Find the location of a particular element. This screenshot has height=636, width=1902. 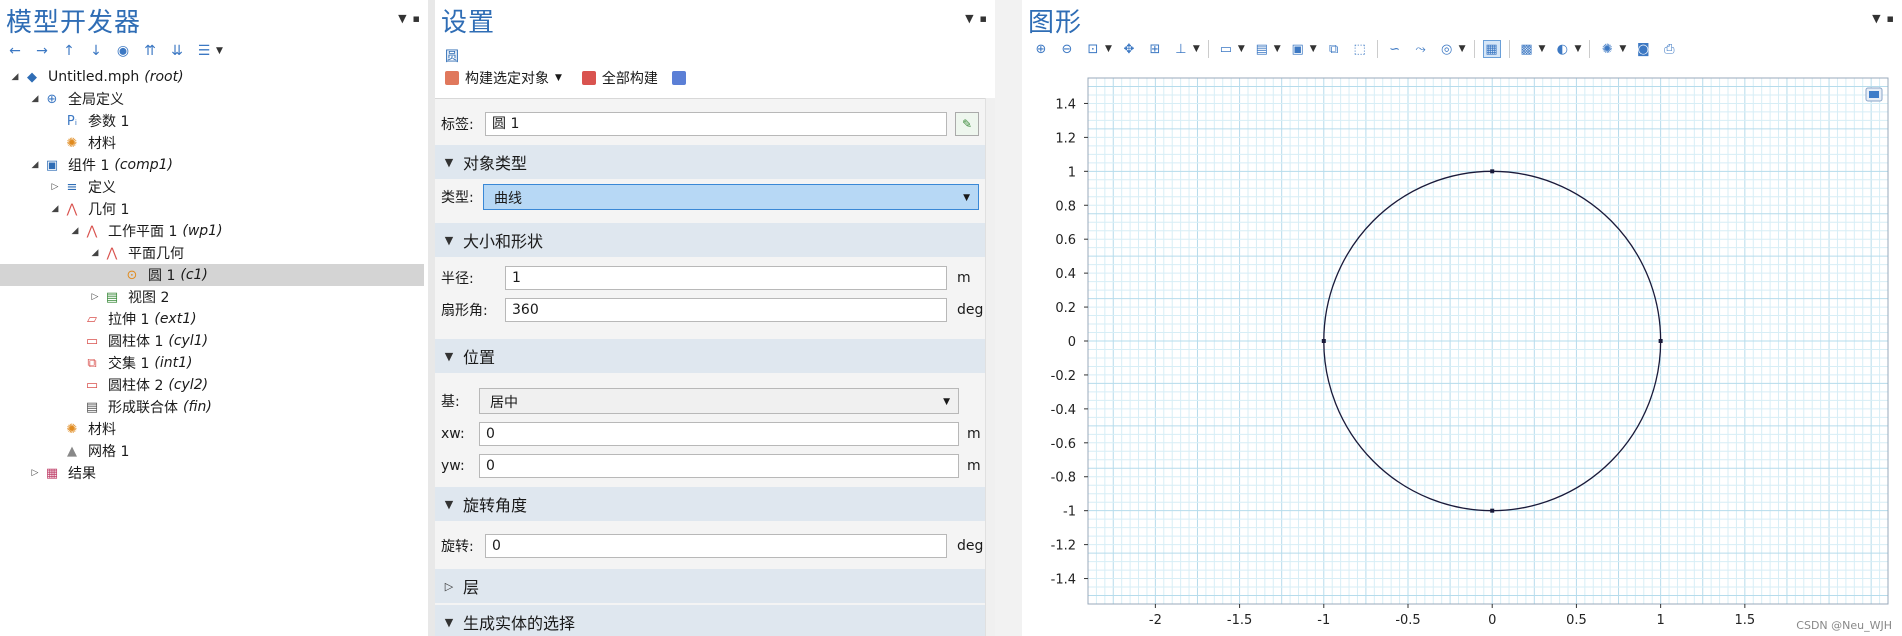

build-preview-icon is located at coordinates (678, 78).